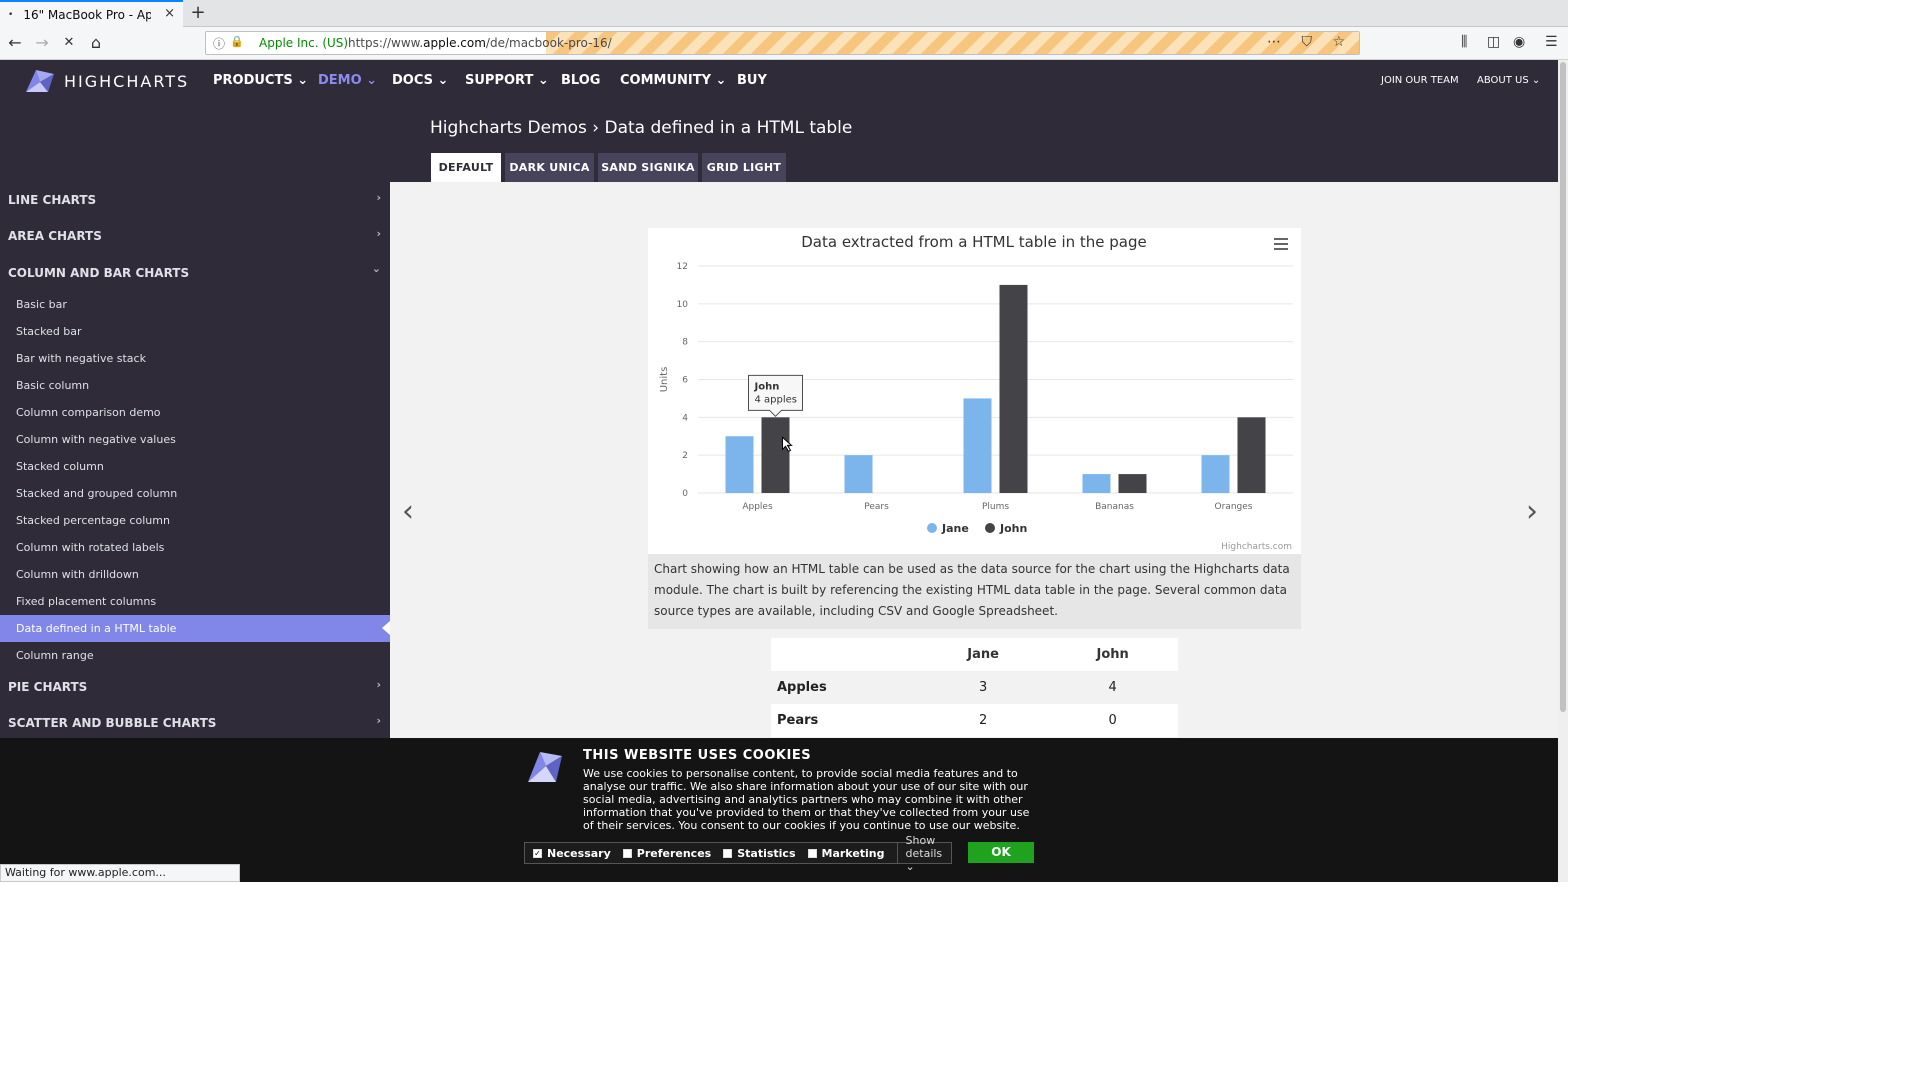 The image size is (1920, 1080). I want to click on browser-tab: • 16" MacBook Pro - Apple ×, so click(91, 13).